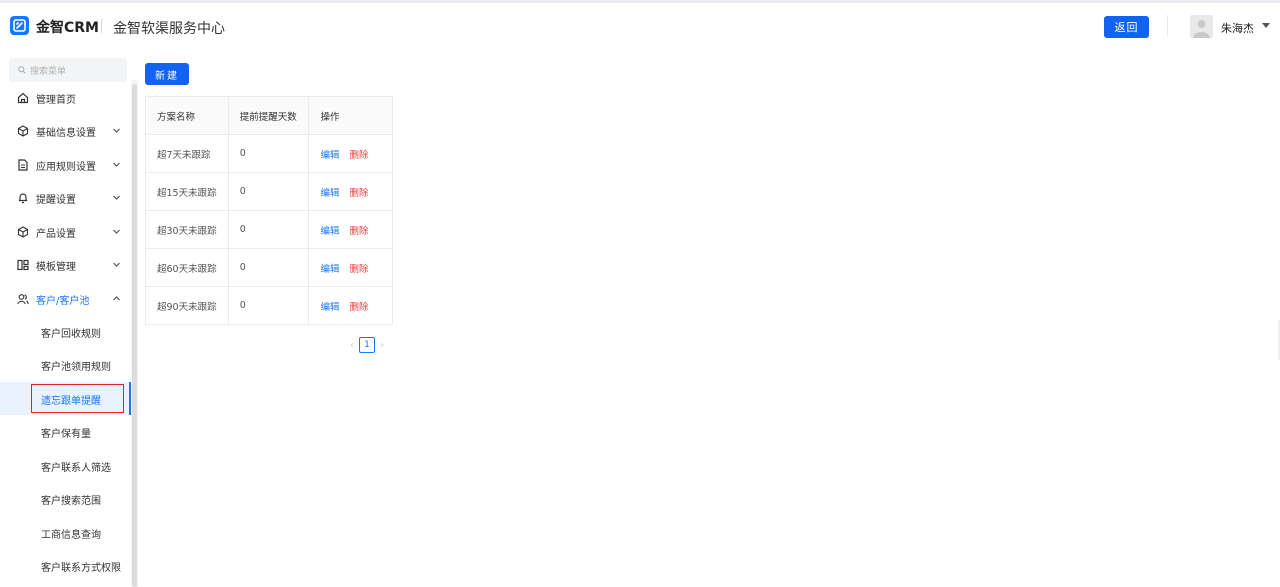  Describe the element at coordinates (1126, 27) in the screenshot. I see `back-button: 返回` at that location.